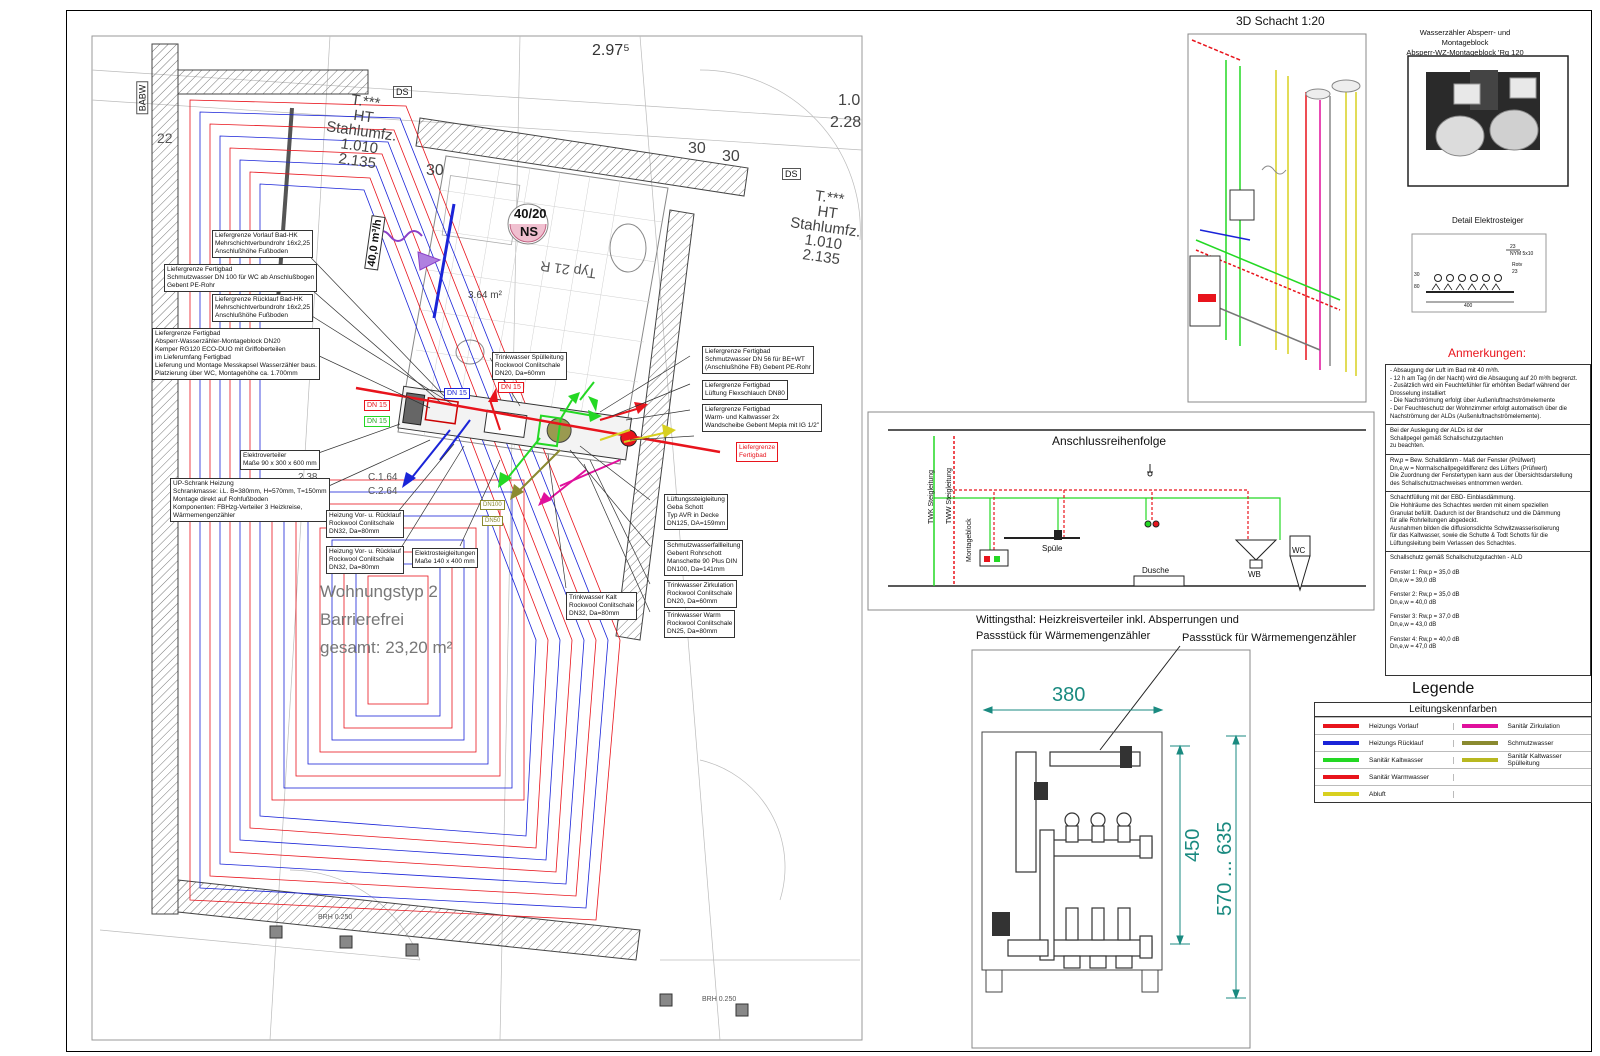 Image resolution: width=1600 pixels, height=1056 pixels. I want to click on callout-line: DN20, Da=60mm, so click(520, 373).